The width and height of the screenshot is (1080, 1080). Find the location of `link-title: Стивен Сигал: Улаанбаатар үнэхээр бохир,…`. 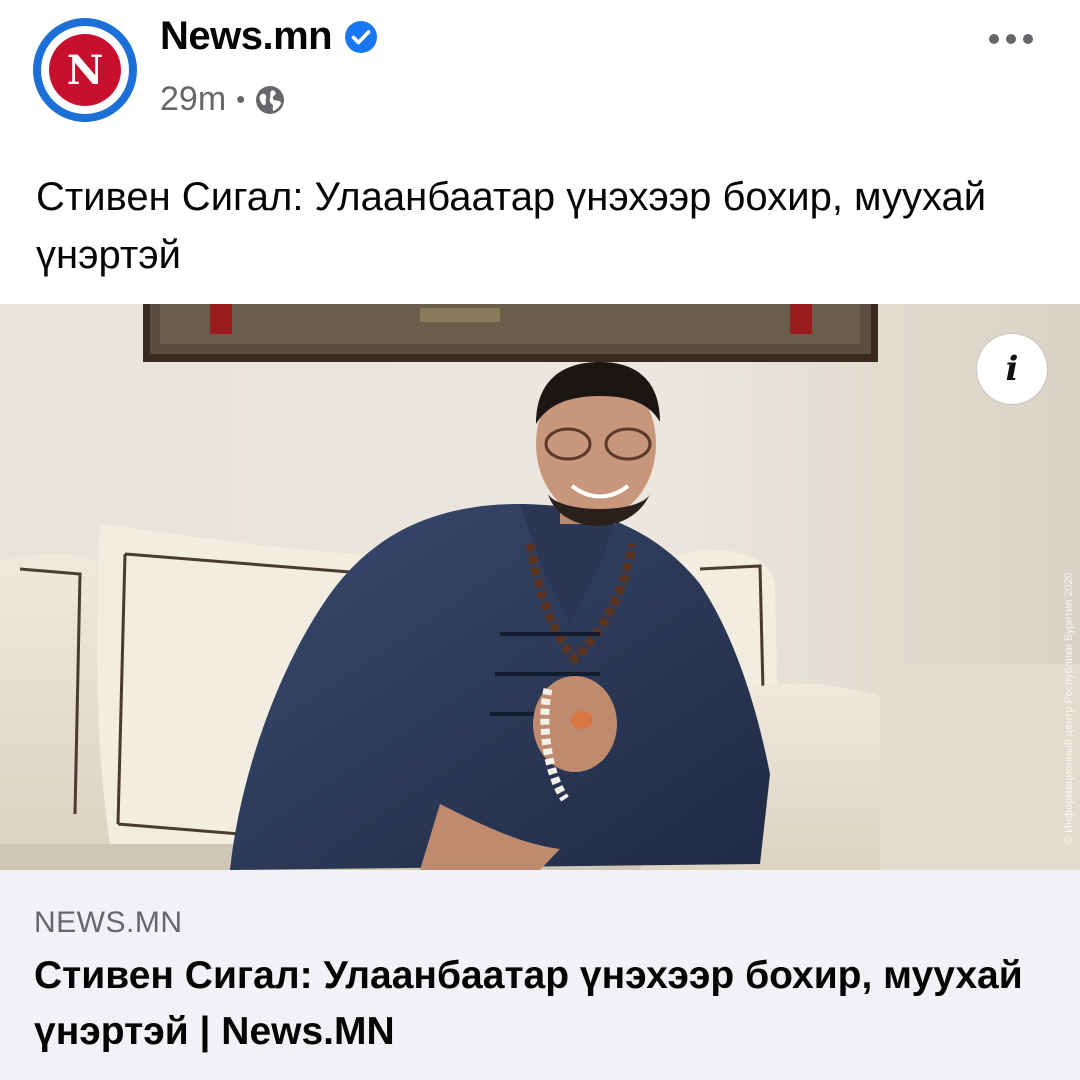

link-title: Стивен Сигал: Улаанбаатар үнэхээр бохир,… is located at coordinates (528, 1003).